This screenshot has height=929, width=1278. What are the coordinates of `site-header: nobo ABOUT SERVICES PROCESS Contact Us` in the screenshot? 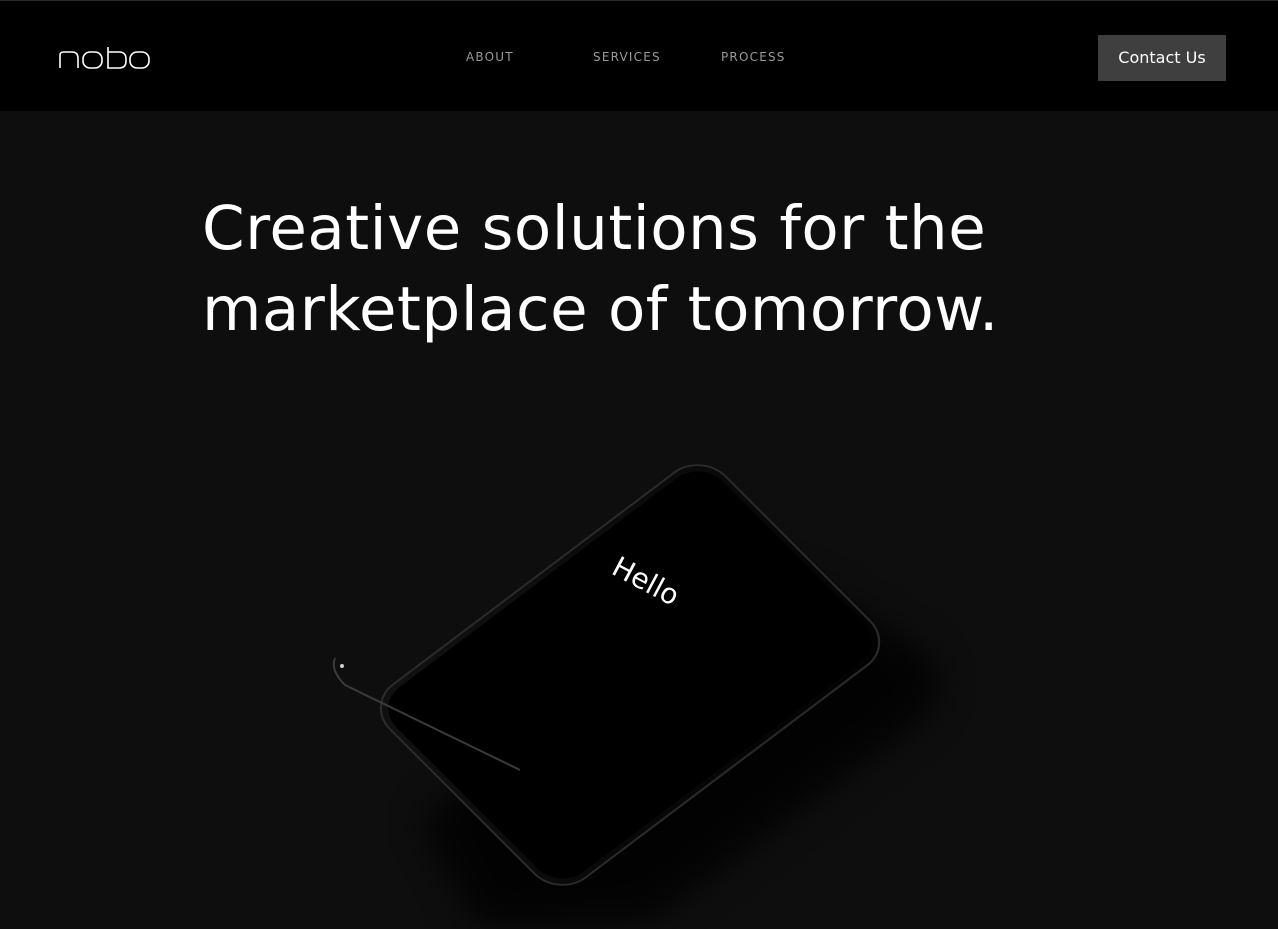 It's located at (639, 55).